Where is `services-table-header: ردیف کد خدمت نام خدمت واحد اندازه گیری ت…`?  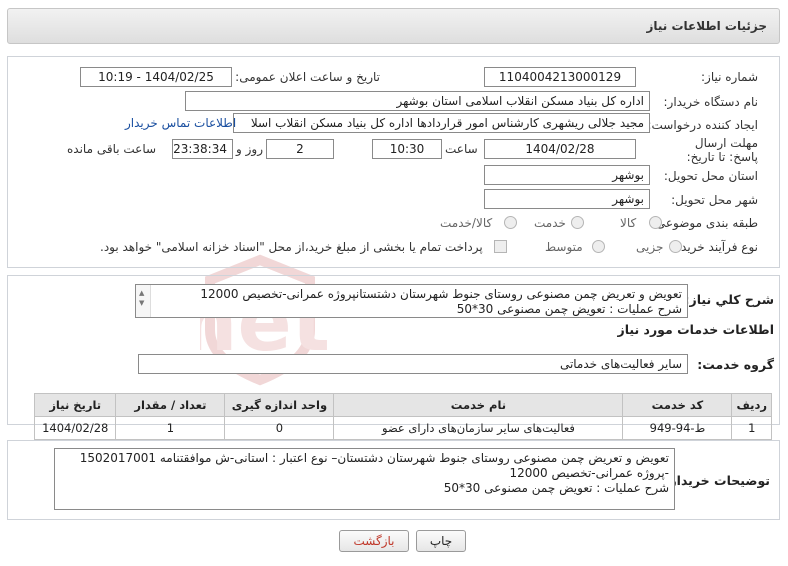
services-table-header: ردیف کد خدمت نام خدمت واحد اندازه گیری ت… is located at coordinates (402, 405).